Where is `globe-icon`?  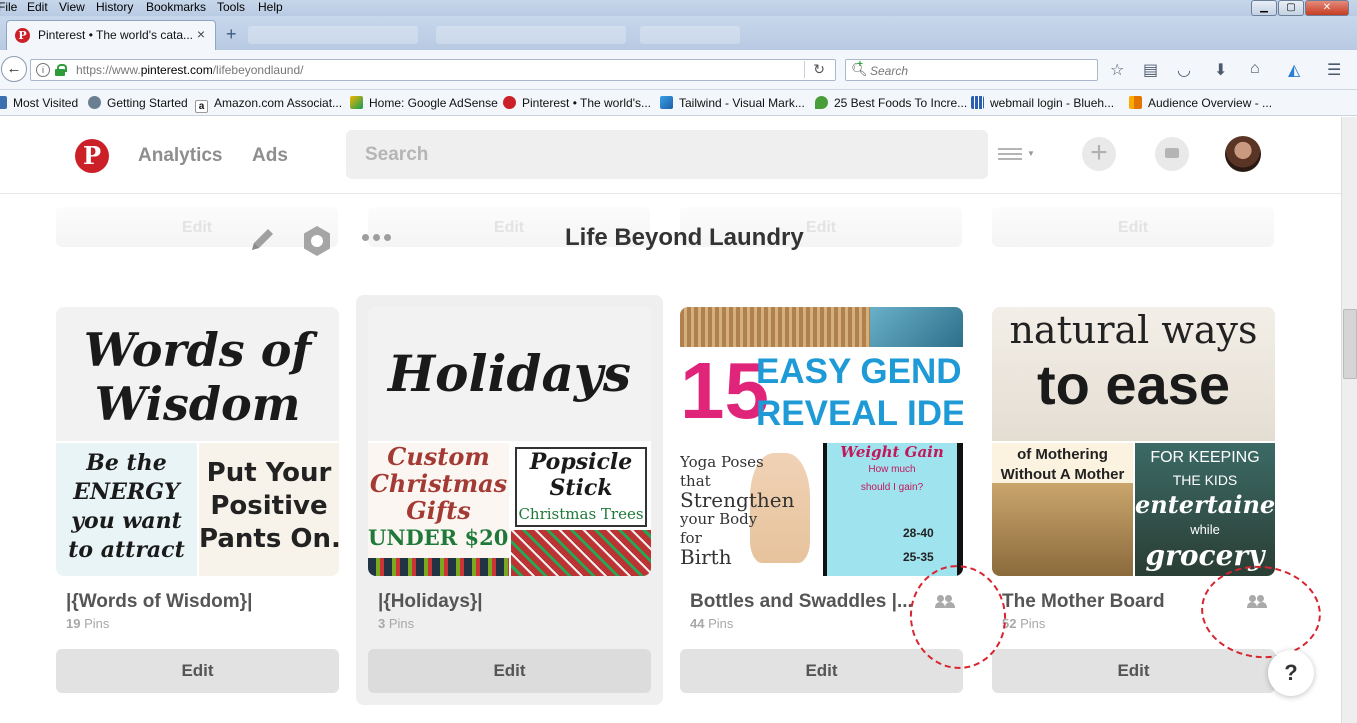 globe-icon is located at coordinates (94, 102).